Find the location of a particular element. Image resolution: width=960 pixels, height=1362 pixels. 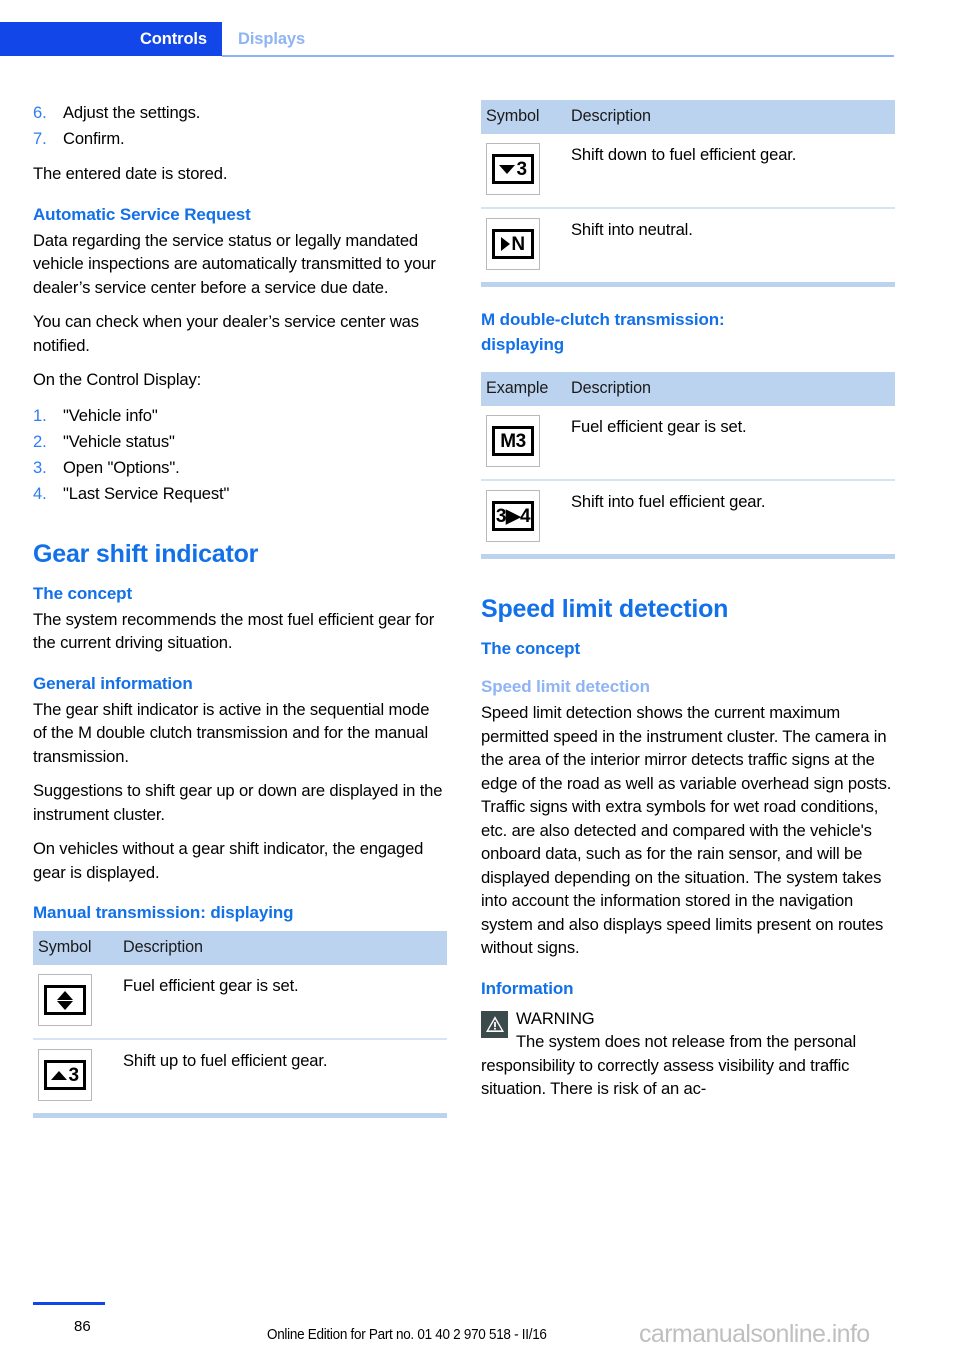

footer-divider is located at coordinates (69, 1303).